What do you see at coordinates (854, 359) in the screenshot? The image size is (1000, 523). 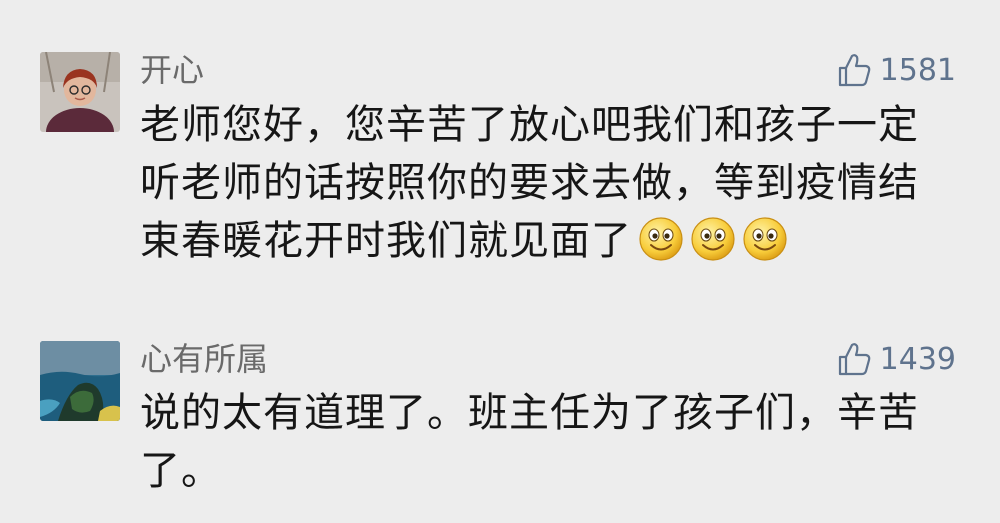 I see `thumbs-up-icon` at bounding box center [854, 359].